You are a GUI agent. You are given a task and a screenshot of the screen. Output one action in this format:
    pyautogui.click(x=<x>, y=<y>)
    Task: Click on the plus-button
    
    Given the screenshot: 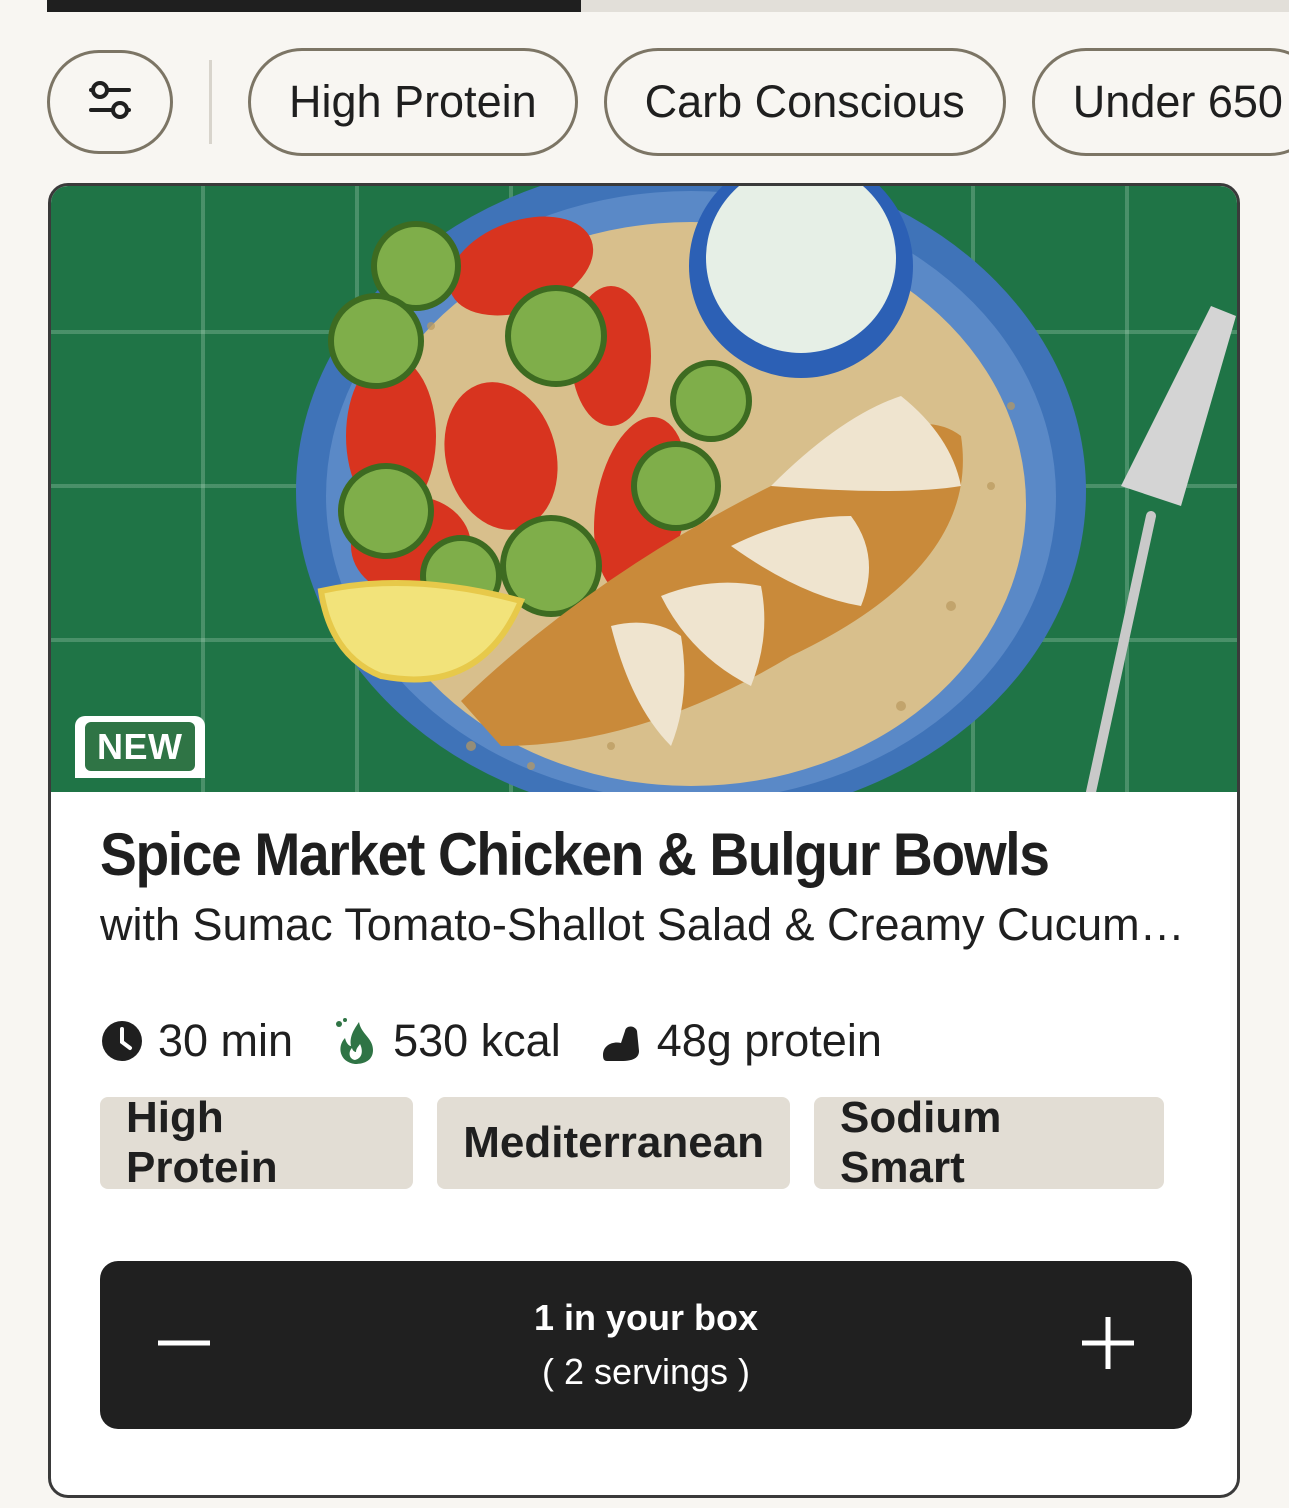 What is the action you would take?
    pyautogui.click(x=1108, y=1345)
    